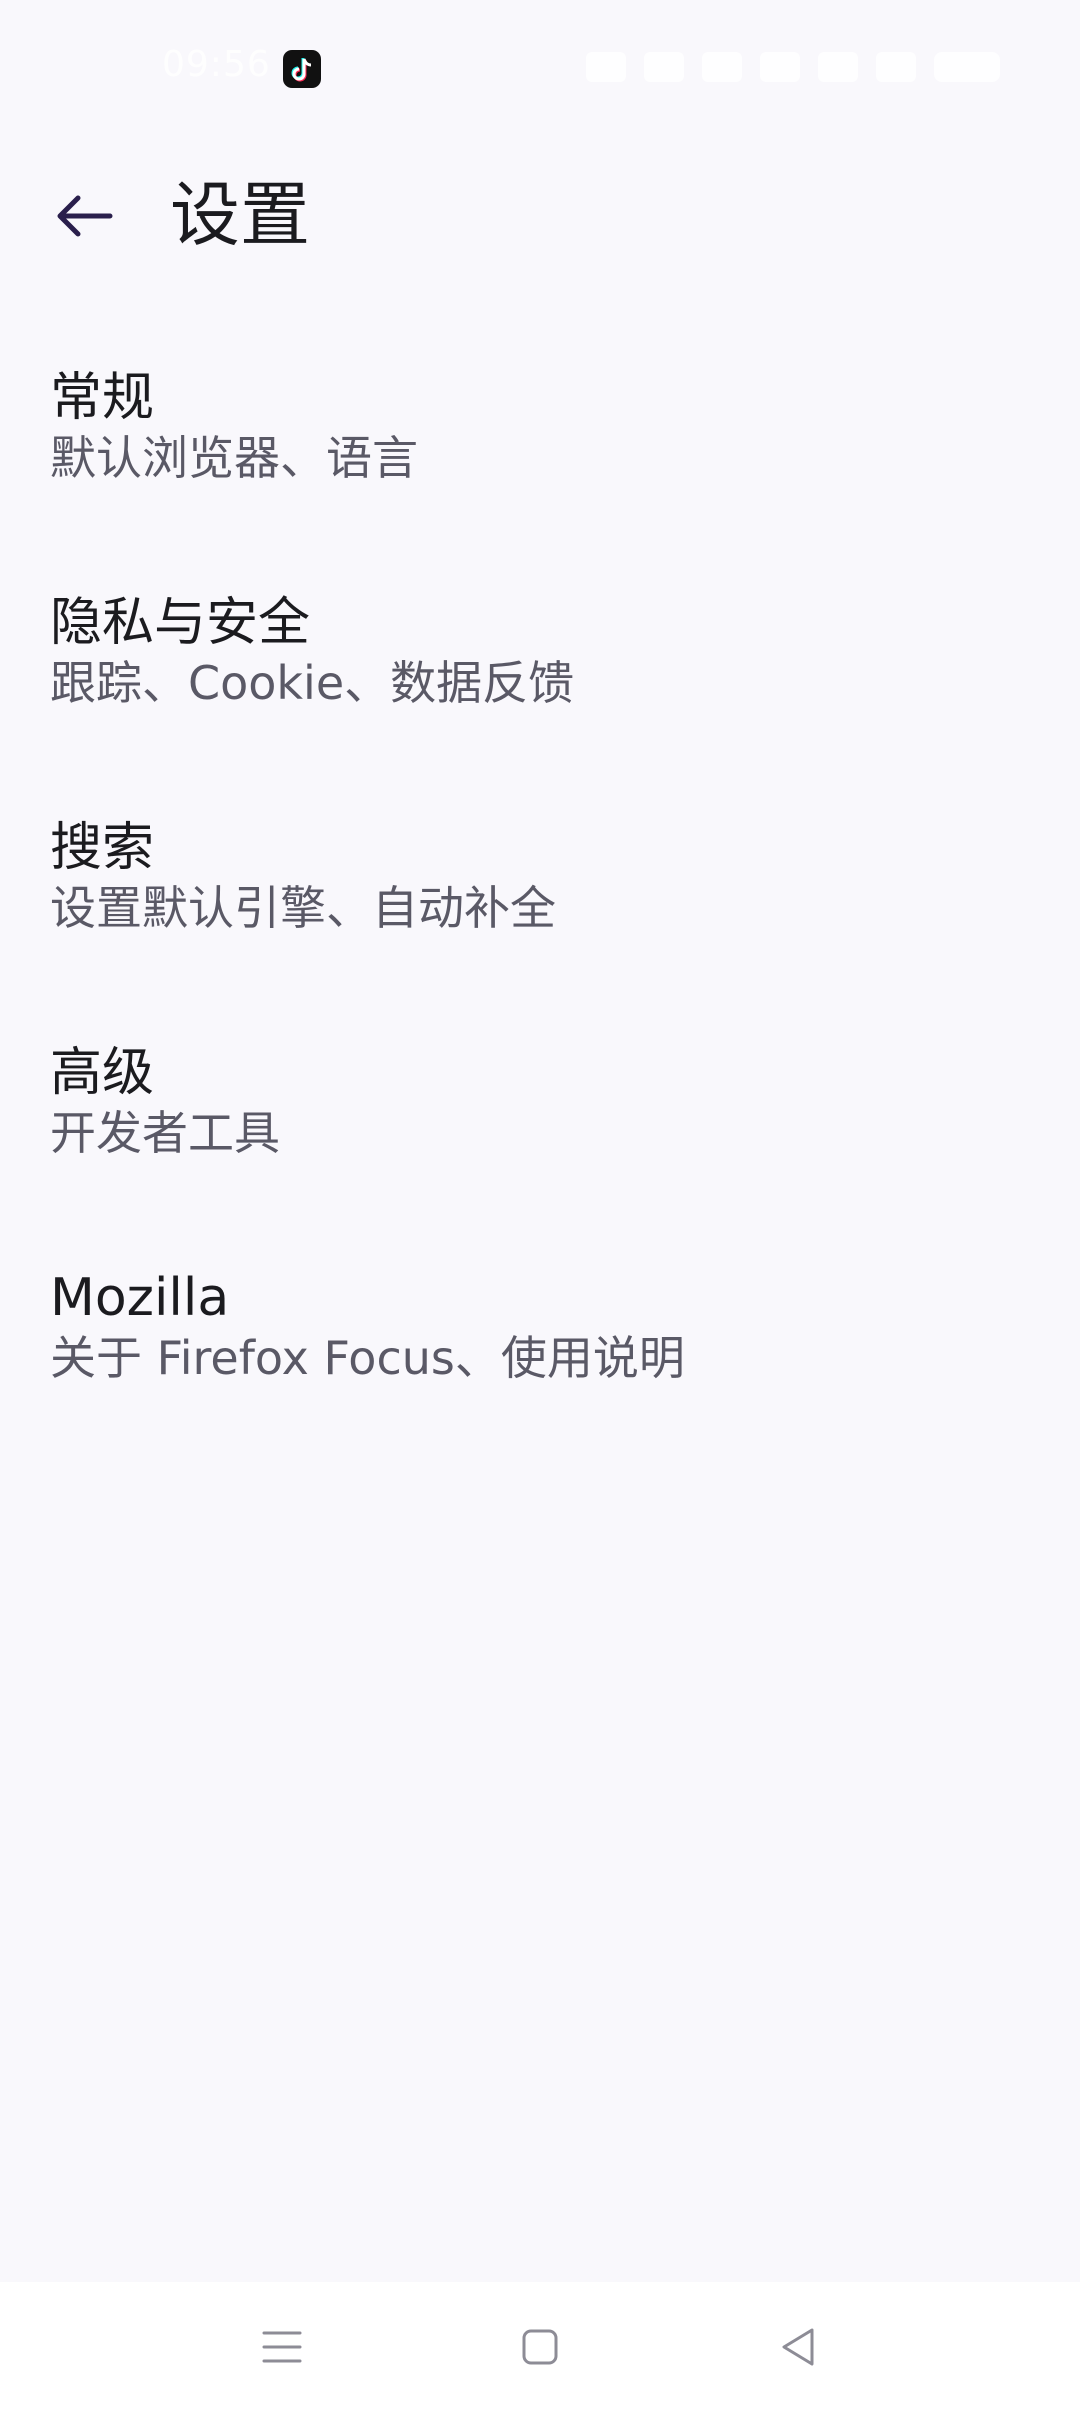  What do you see at coordinates (102, 848) in the screenshot?
I see `settings-item-title: 搜索` at bounding box center [102, 848].